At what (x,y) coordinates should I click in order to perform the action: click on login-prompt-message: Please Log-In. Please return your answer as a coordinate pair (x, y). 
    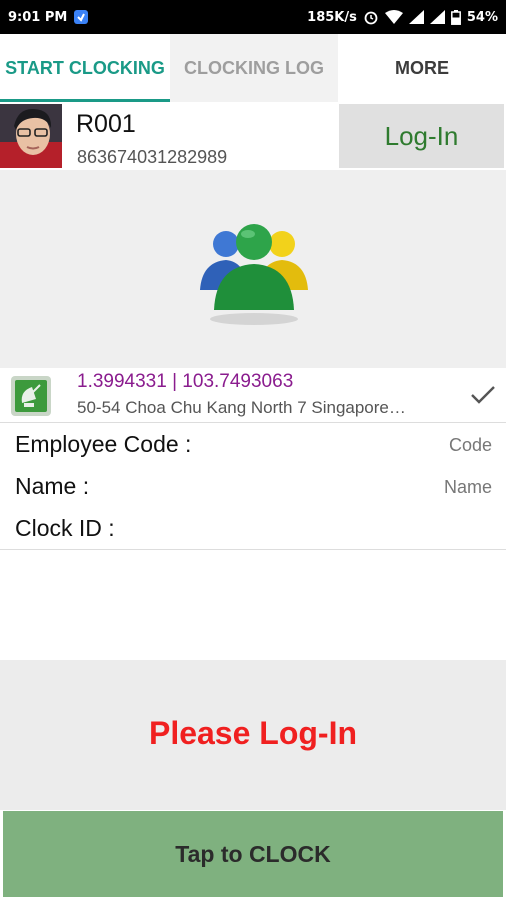
    Looking at the image, I should click on (253, 732).